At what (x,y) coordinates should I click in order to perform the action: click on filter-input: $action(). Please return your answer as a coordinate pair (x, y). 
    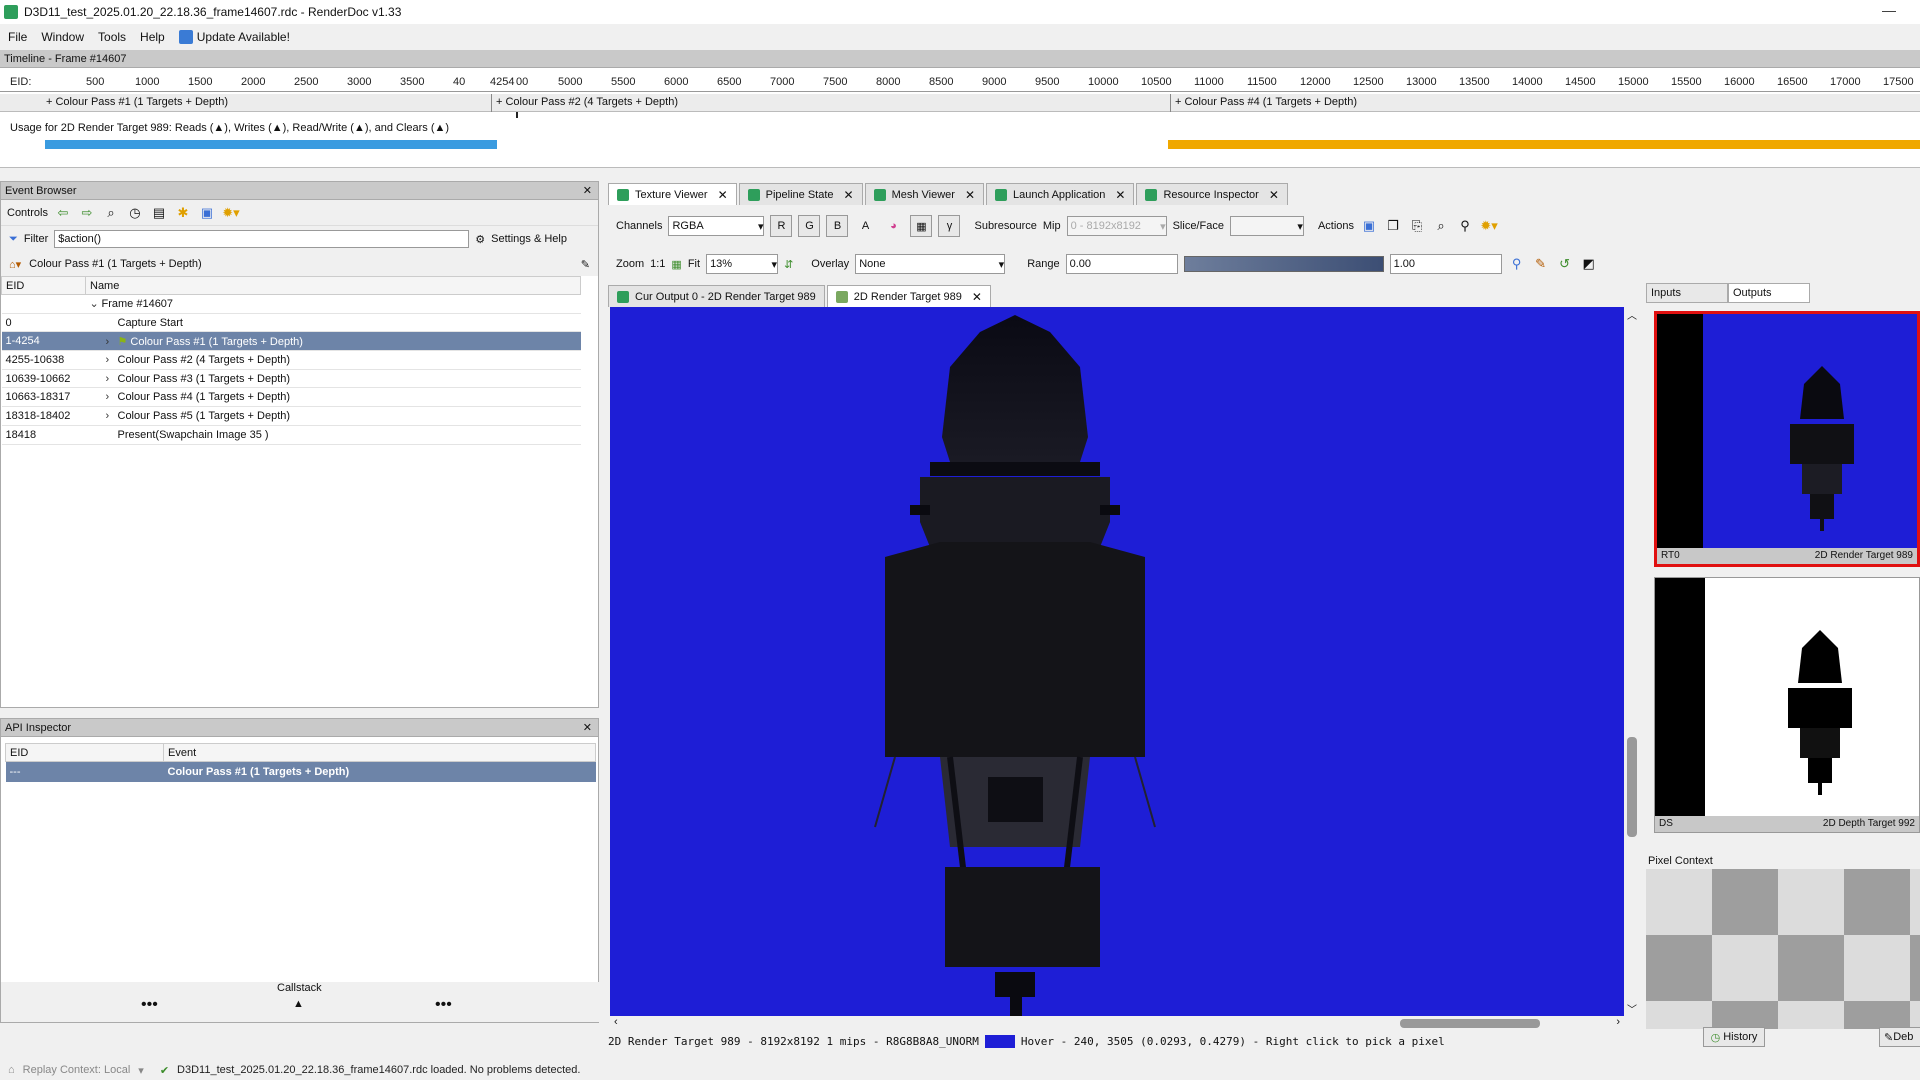
    Looking at the image, I should click on (262, 239).